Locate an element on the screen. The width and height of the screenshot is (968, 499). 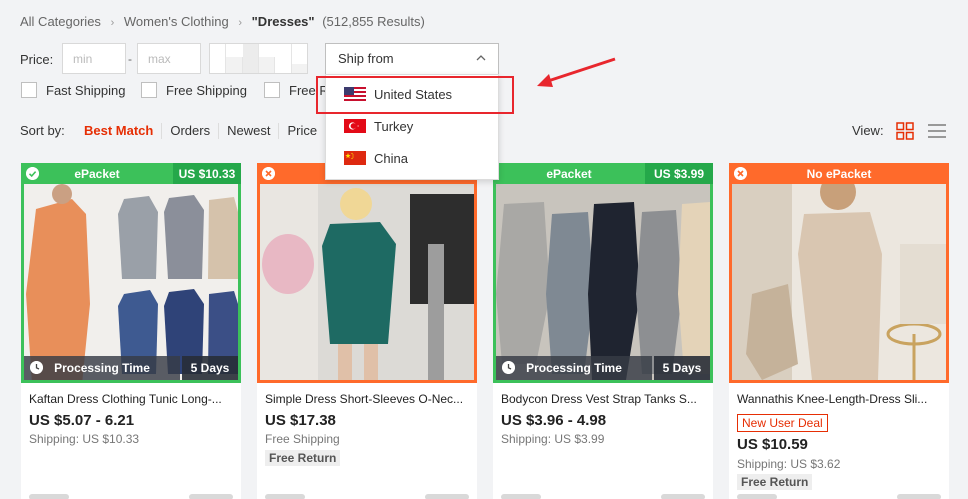
checkbox-label: Fast Shipping is located at coordinates (86, 90).